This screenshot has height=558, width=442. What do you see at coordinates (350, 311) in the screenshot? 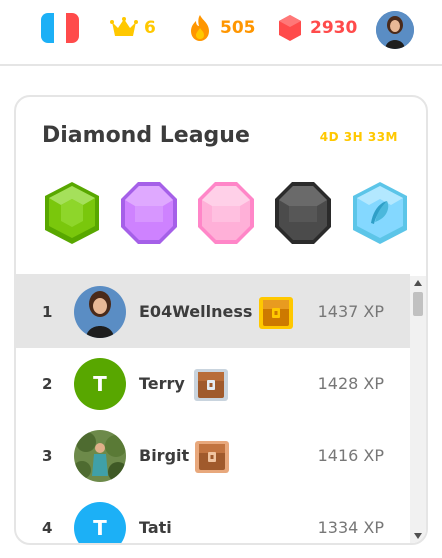
I see `user-xp: 1437 XP` at bounding box center [350, 311].